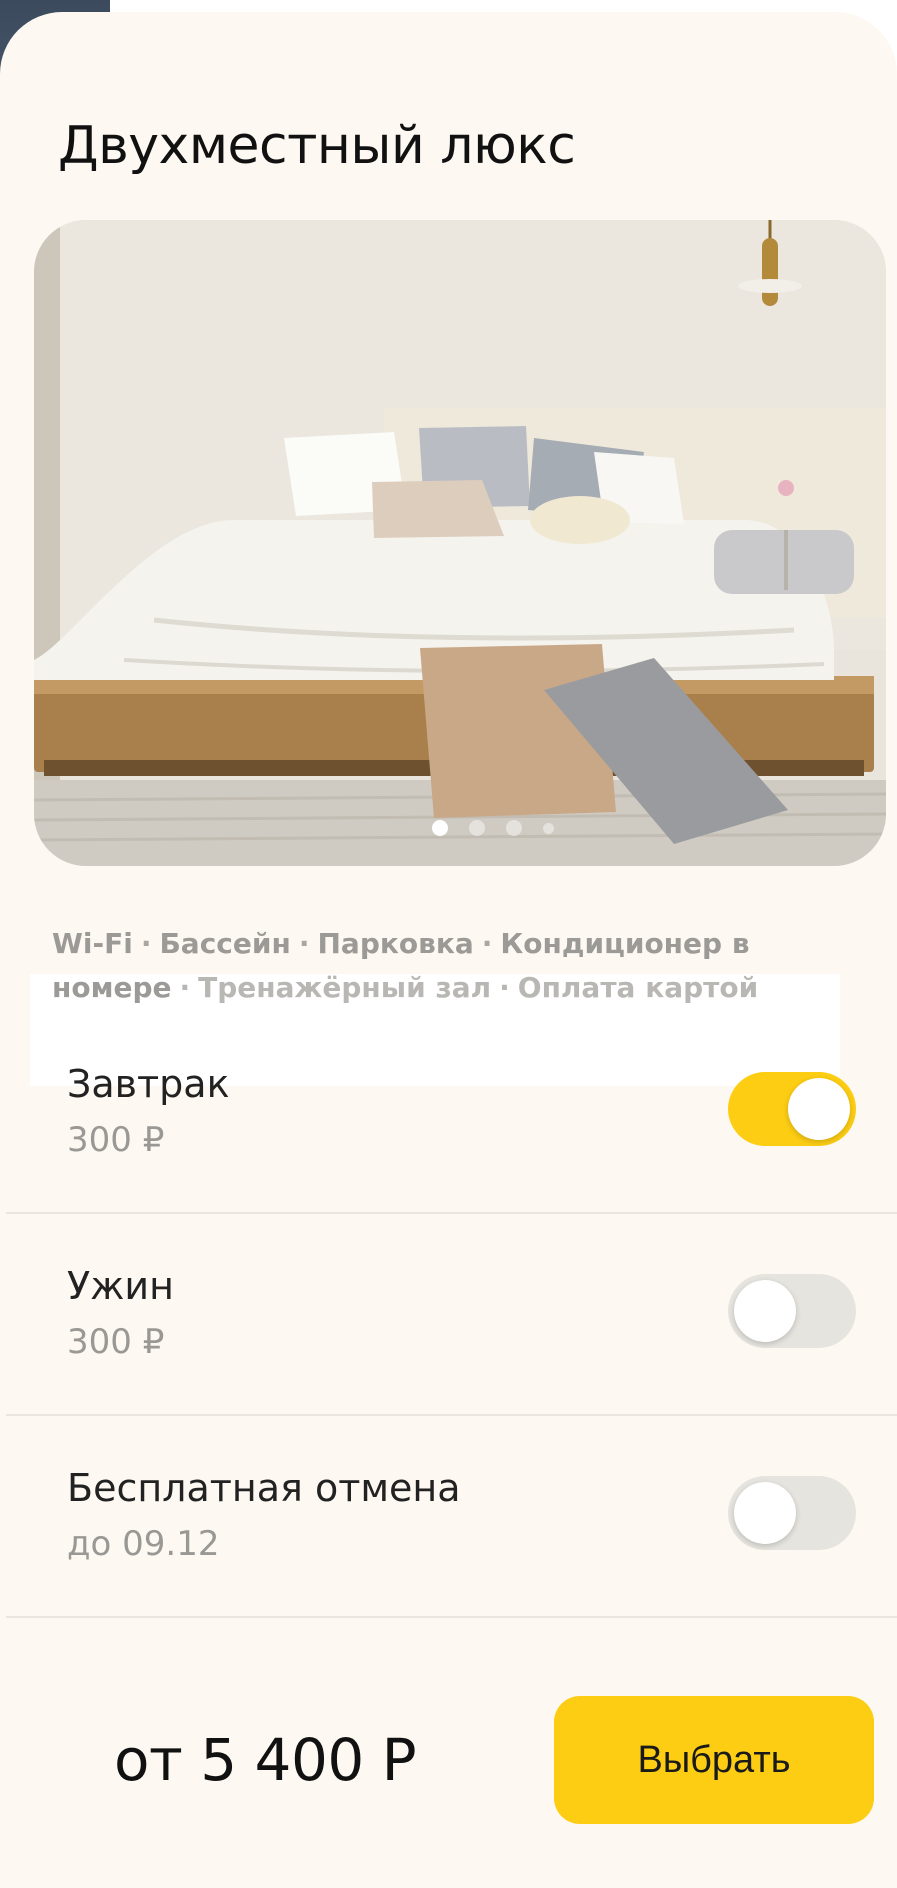 Image resolution: width=897 pixels, height=1888 pixels. What do you see at coordinates (92, 943) in the screenshot?
I see `amenity-item: Wi-Fi` at bounding box center [92, 943].